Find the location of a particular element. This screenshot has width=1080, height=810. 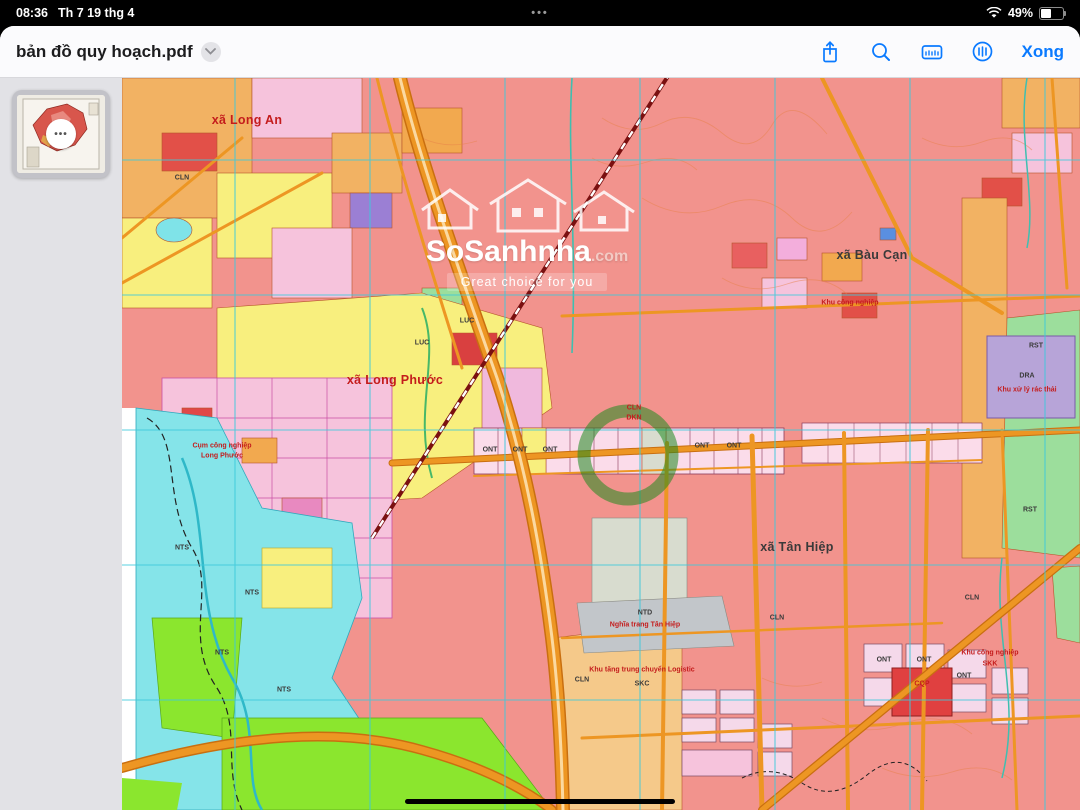

search-button is located at coordinates (881, 52).